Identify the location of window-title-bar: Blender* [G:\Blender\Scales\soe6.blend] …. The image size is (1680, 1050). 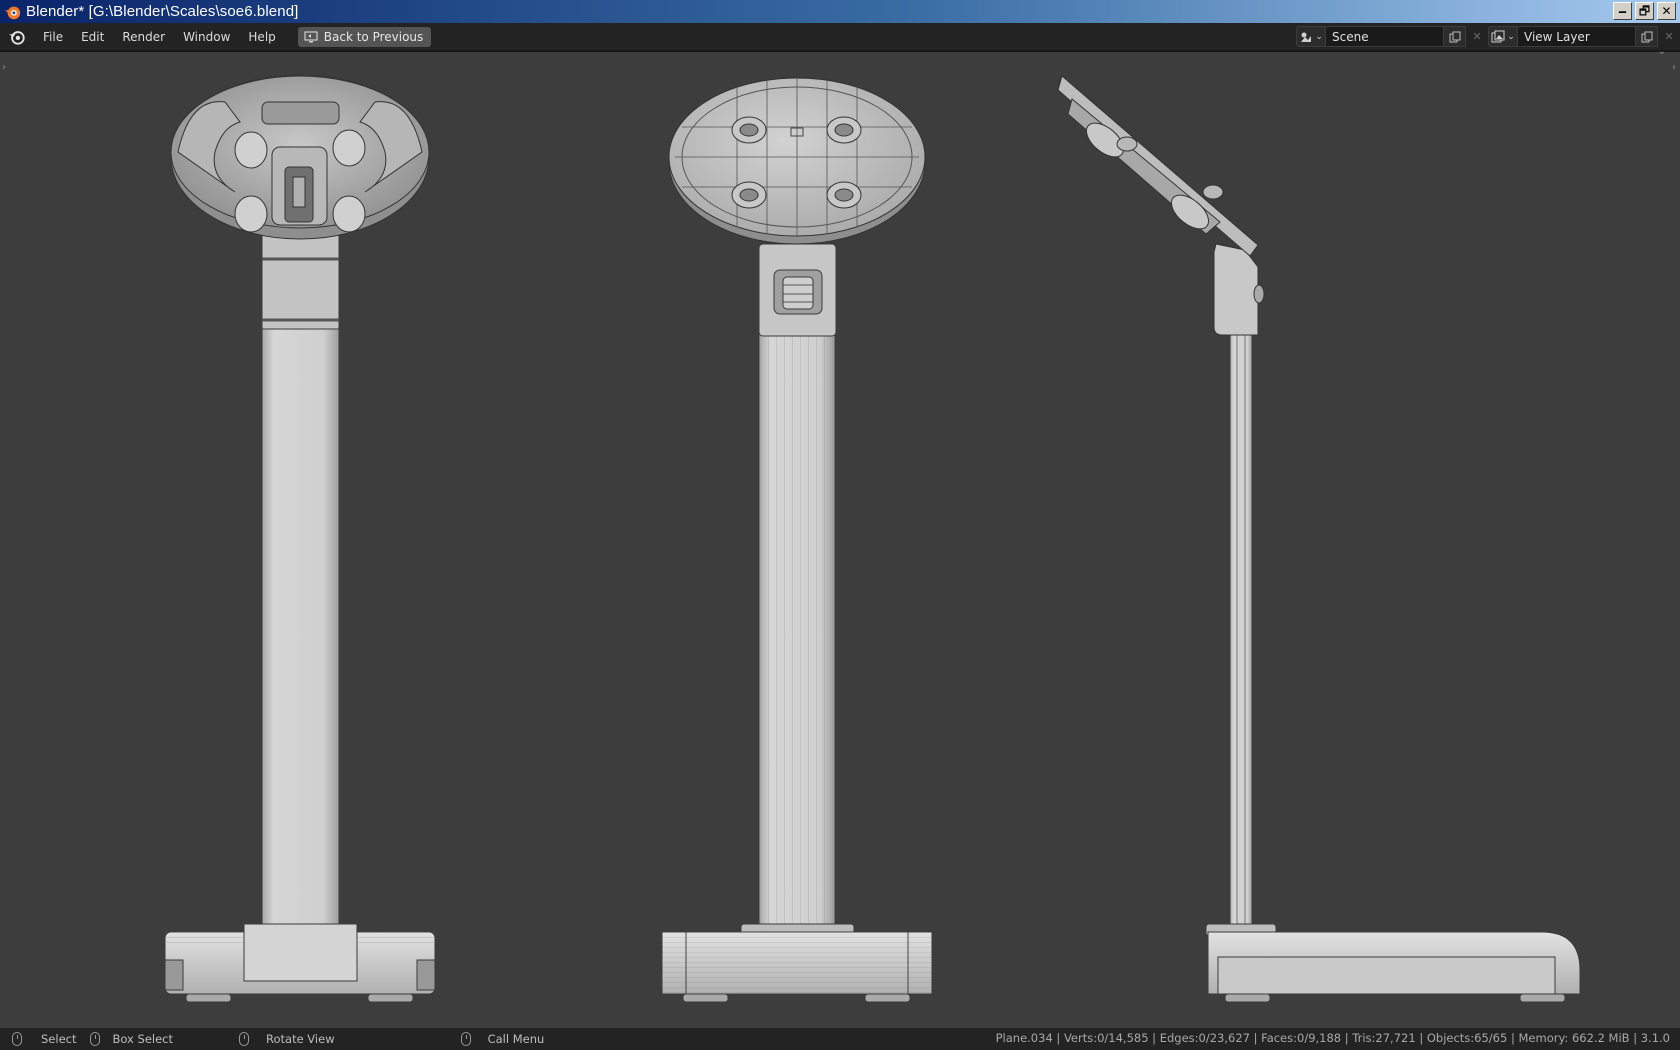
(840, 11).